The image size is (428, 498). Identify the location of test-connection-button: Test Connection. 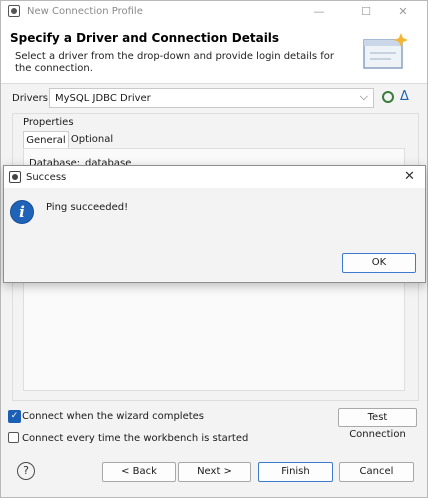
(377, 424).